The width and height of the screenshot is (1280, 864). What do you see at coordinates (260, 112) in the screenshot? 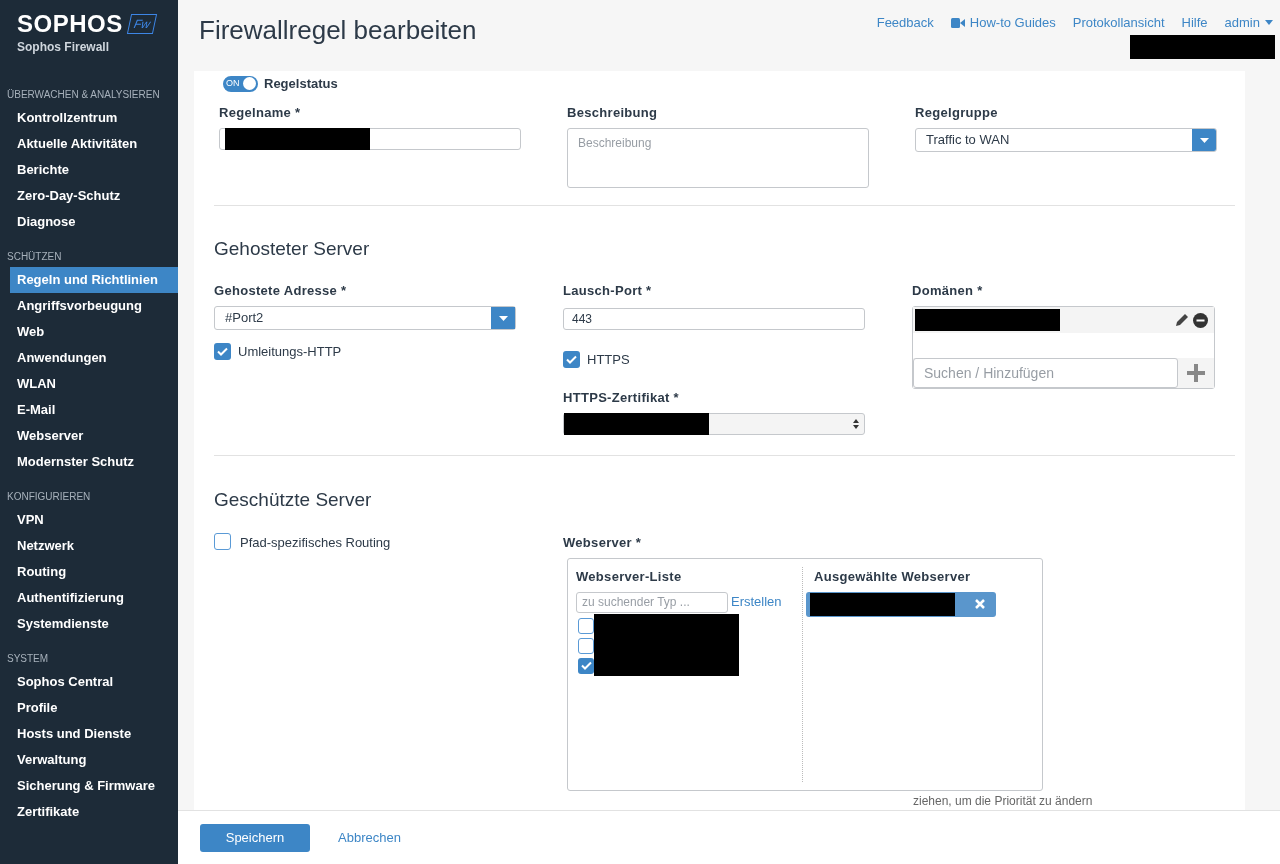
I see `field-label: Regelname *` at bounding box center [260, 112].